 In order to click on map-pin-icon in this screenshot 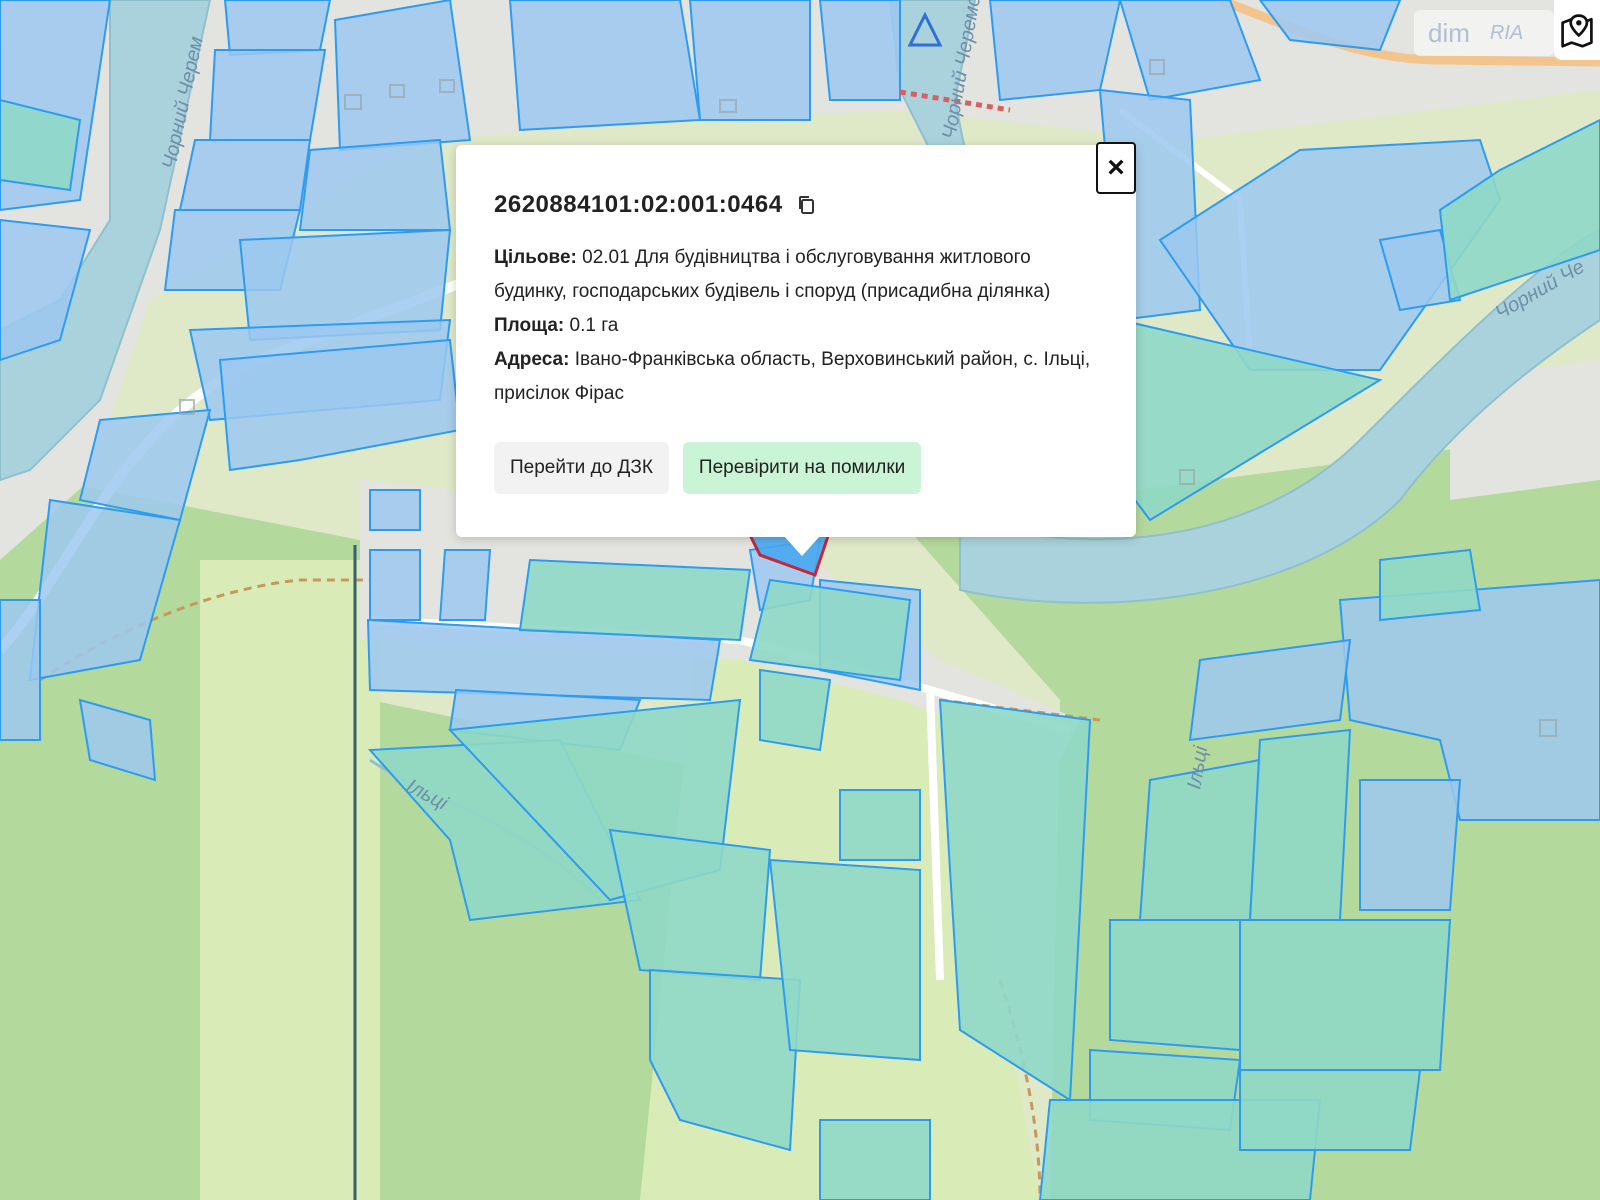, I will do `click(1577, 31)`.